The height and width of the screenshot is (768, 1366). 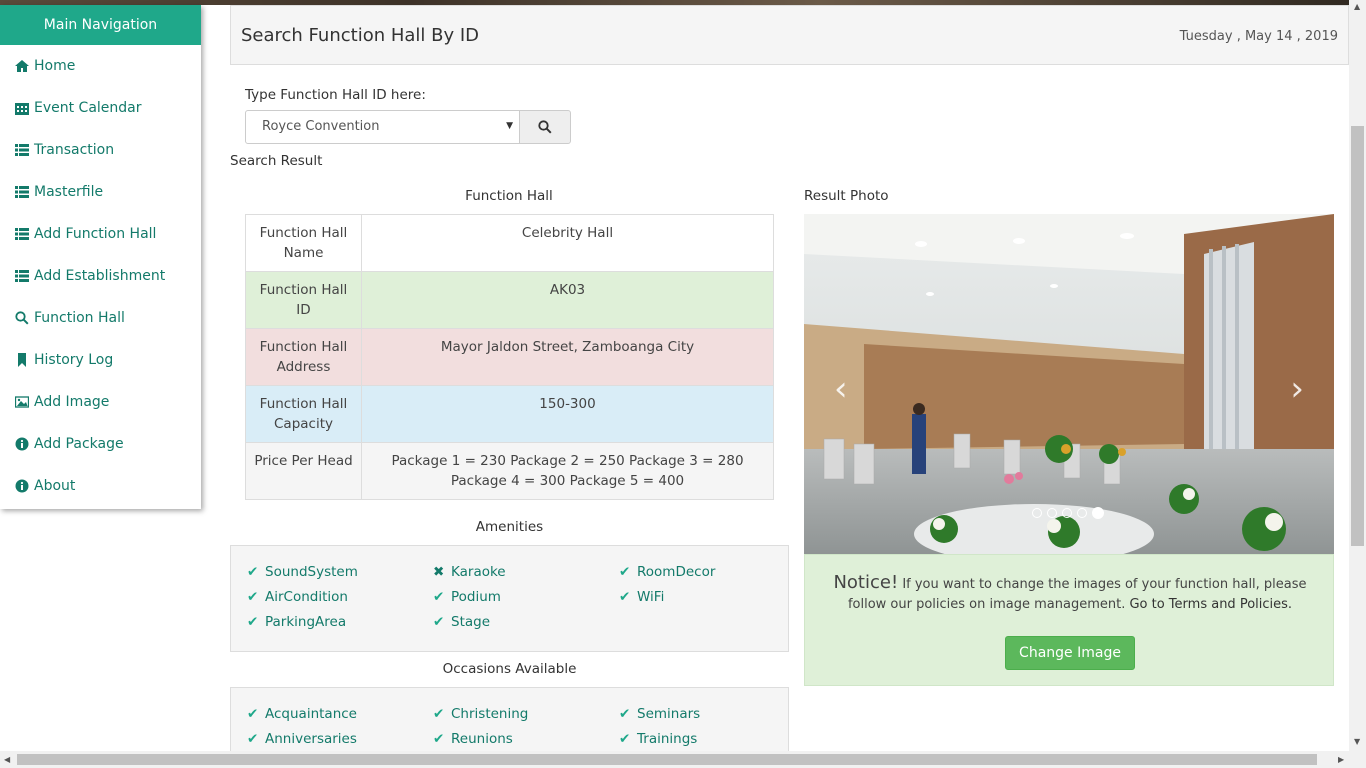 I want to click on item-label: Reunions, so click(x=482, y=739).